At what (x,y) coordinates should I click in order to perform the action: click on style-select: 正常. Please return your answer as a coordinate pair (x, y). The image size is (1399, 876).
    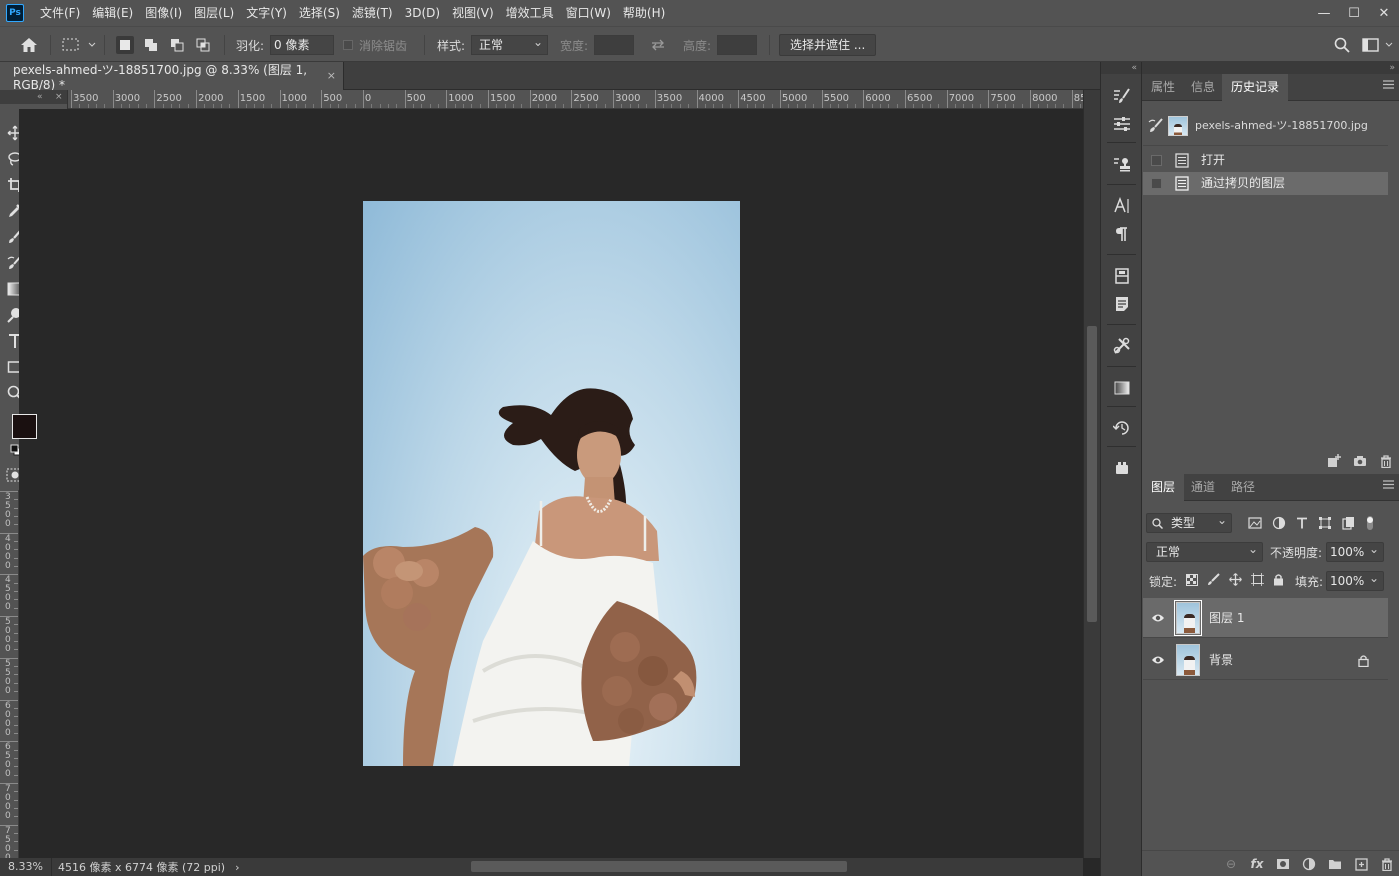
    Looking at the image, I should click on (509, 44).